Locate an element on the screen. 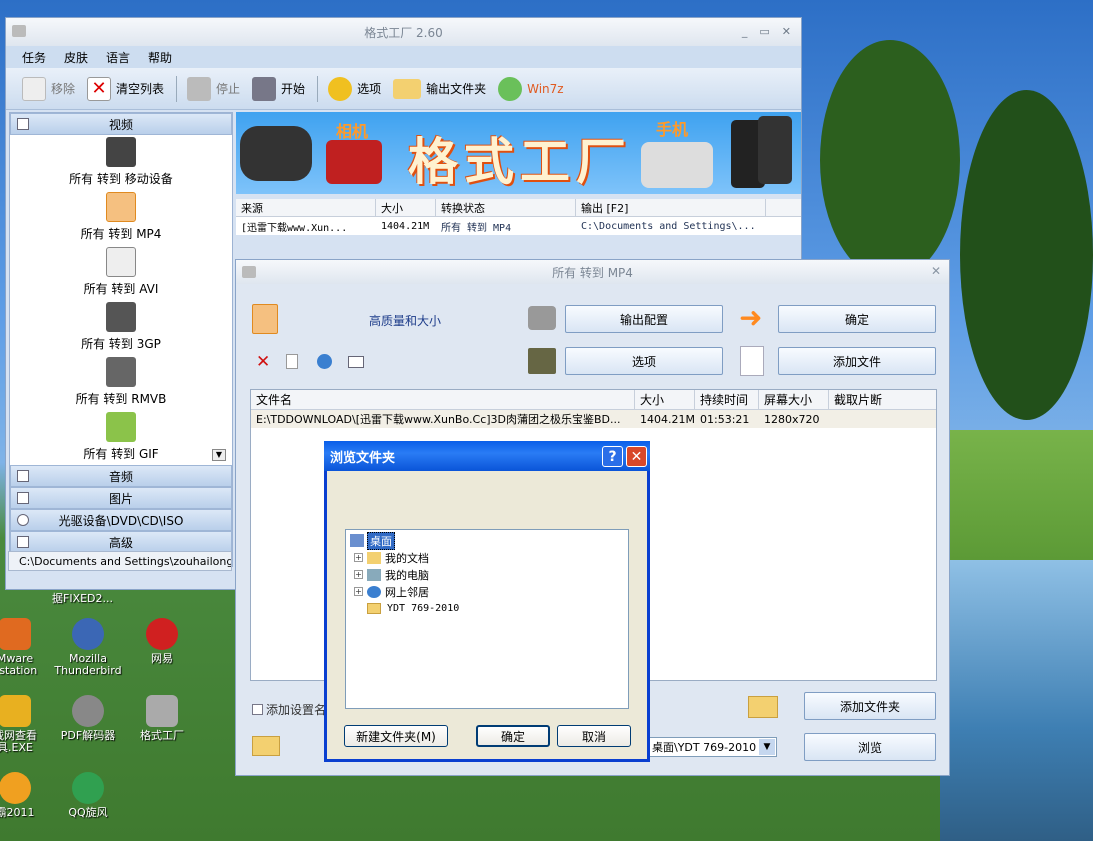  banner-camera-label: 相机 is located at coordinates (352, 131).